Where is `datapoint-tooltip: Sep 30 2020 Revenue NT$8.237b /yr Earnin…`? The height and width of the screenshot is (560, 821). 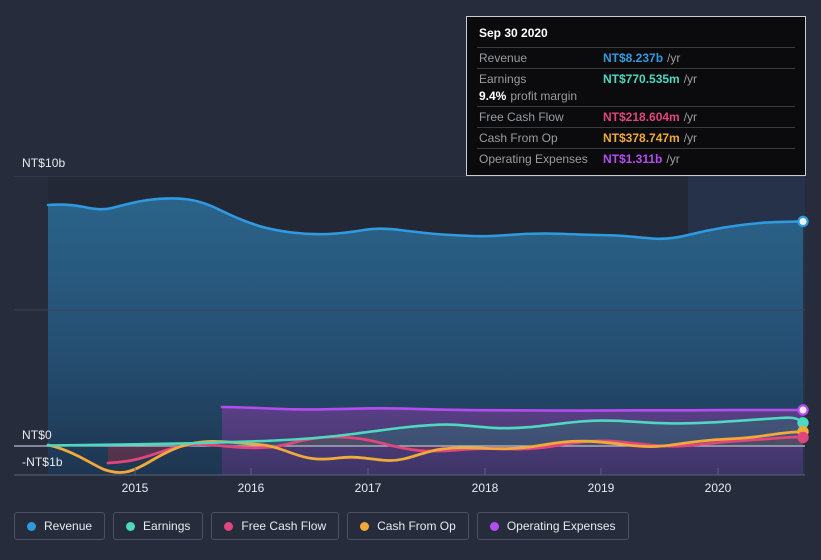 datapoint-tooltip: Sep 30 2020 Revenue NT$8.237b /yr Earnin… is located at coordinates (636, 96).